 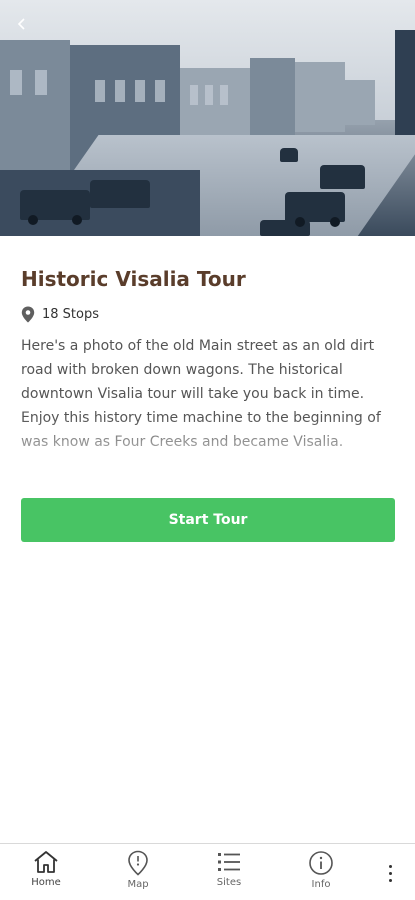 What do you see at coordinates (46, 882) in the screenshot?
I see `nav-label-home: Home` at bounding box center [46, 882].